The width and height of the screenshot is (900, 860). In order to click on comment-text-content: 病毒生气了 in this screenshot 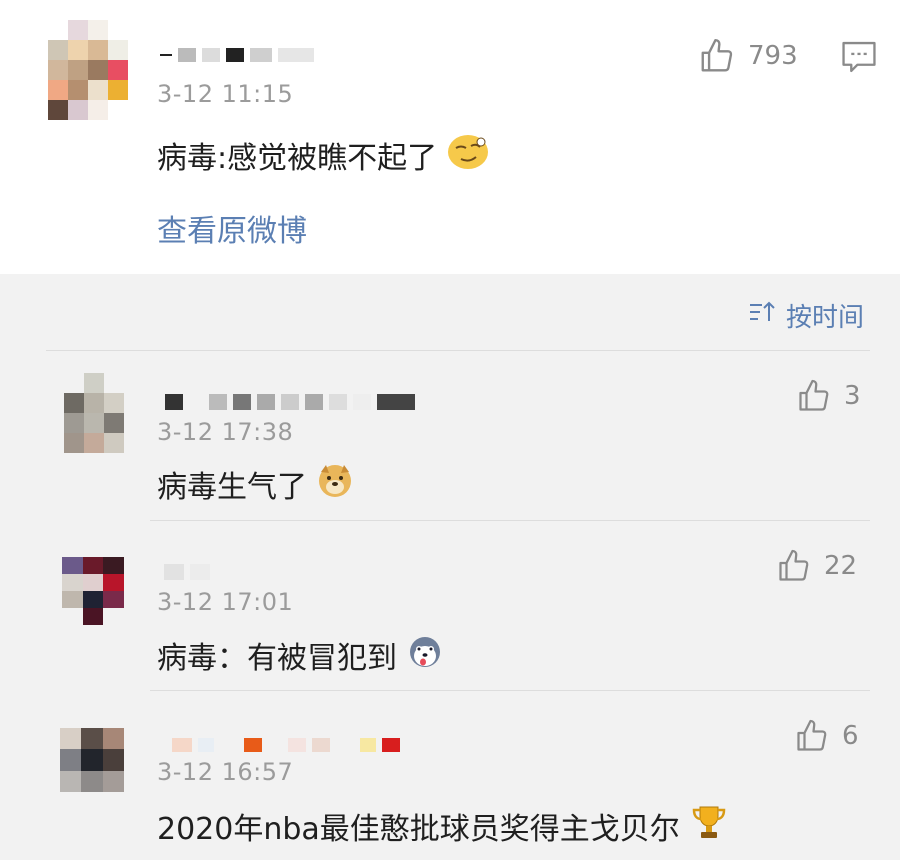, I will do `click(232, 487)`.